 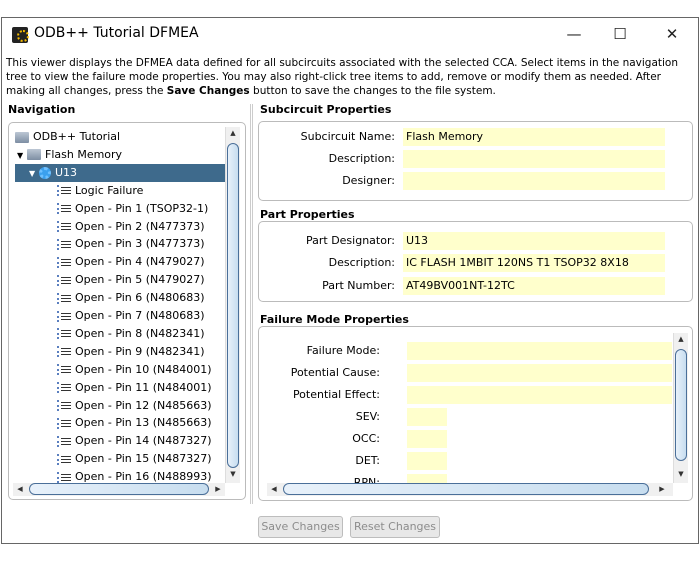 I want to click on part-header: Part Properties, so click(x=307, y=214).